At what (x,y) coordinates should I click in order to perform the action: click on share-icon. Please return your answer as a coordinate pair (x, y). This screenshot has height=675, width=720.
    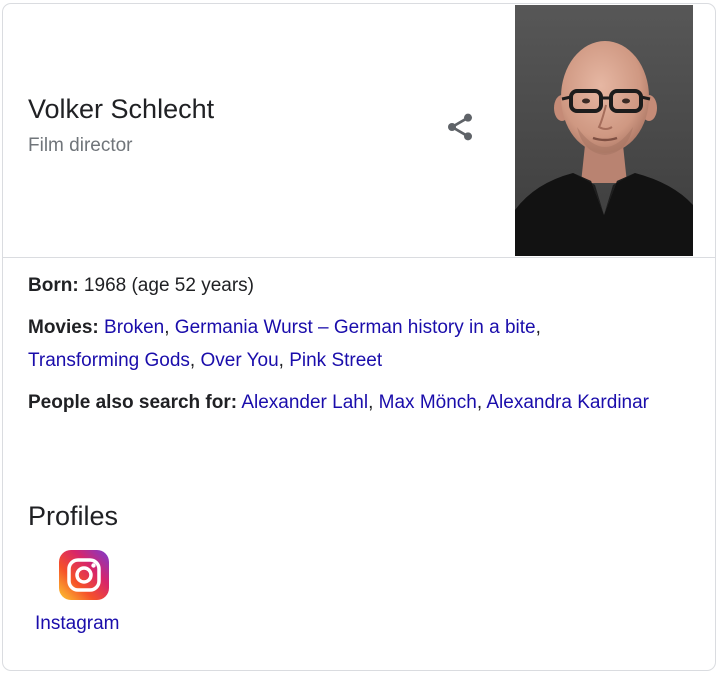
    Looking at the image, I should click on (460, 127).